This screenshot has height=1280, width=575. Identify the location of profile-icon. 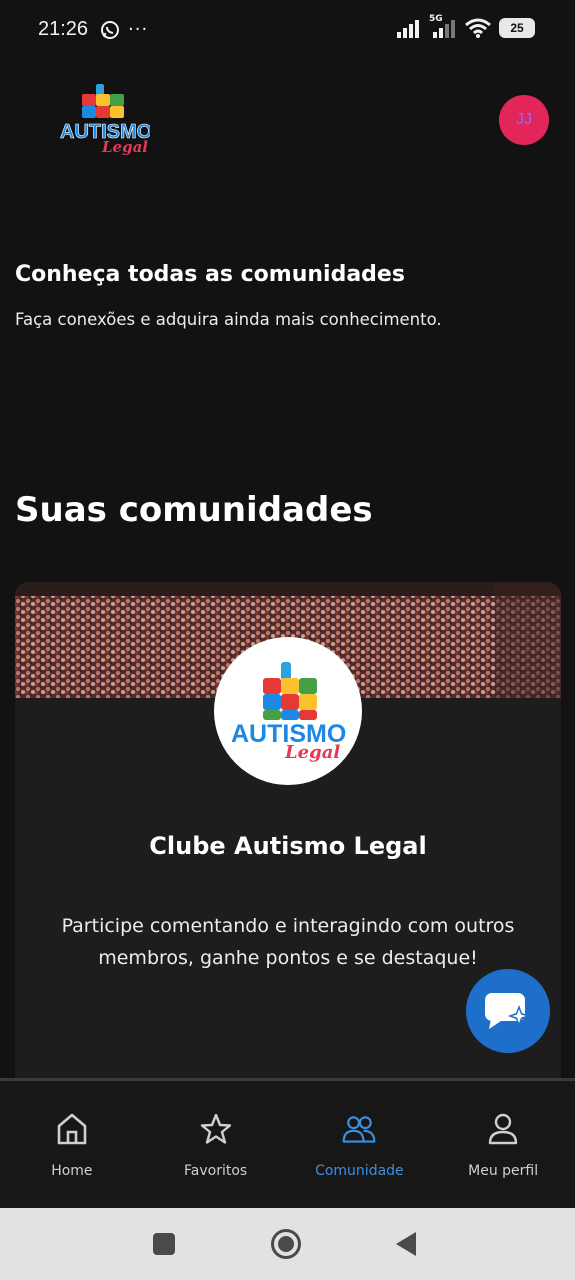
(503, 1129).